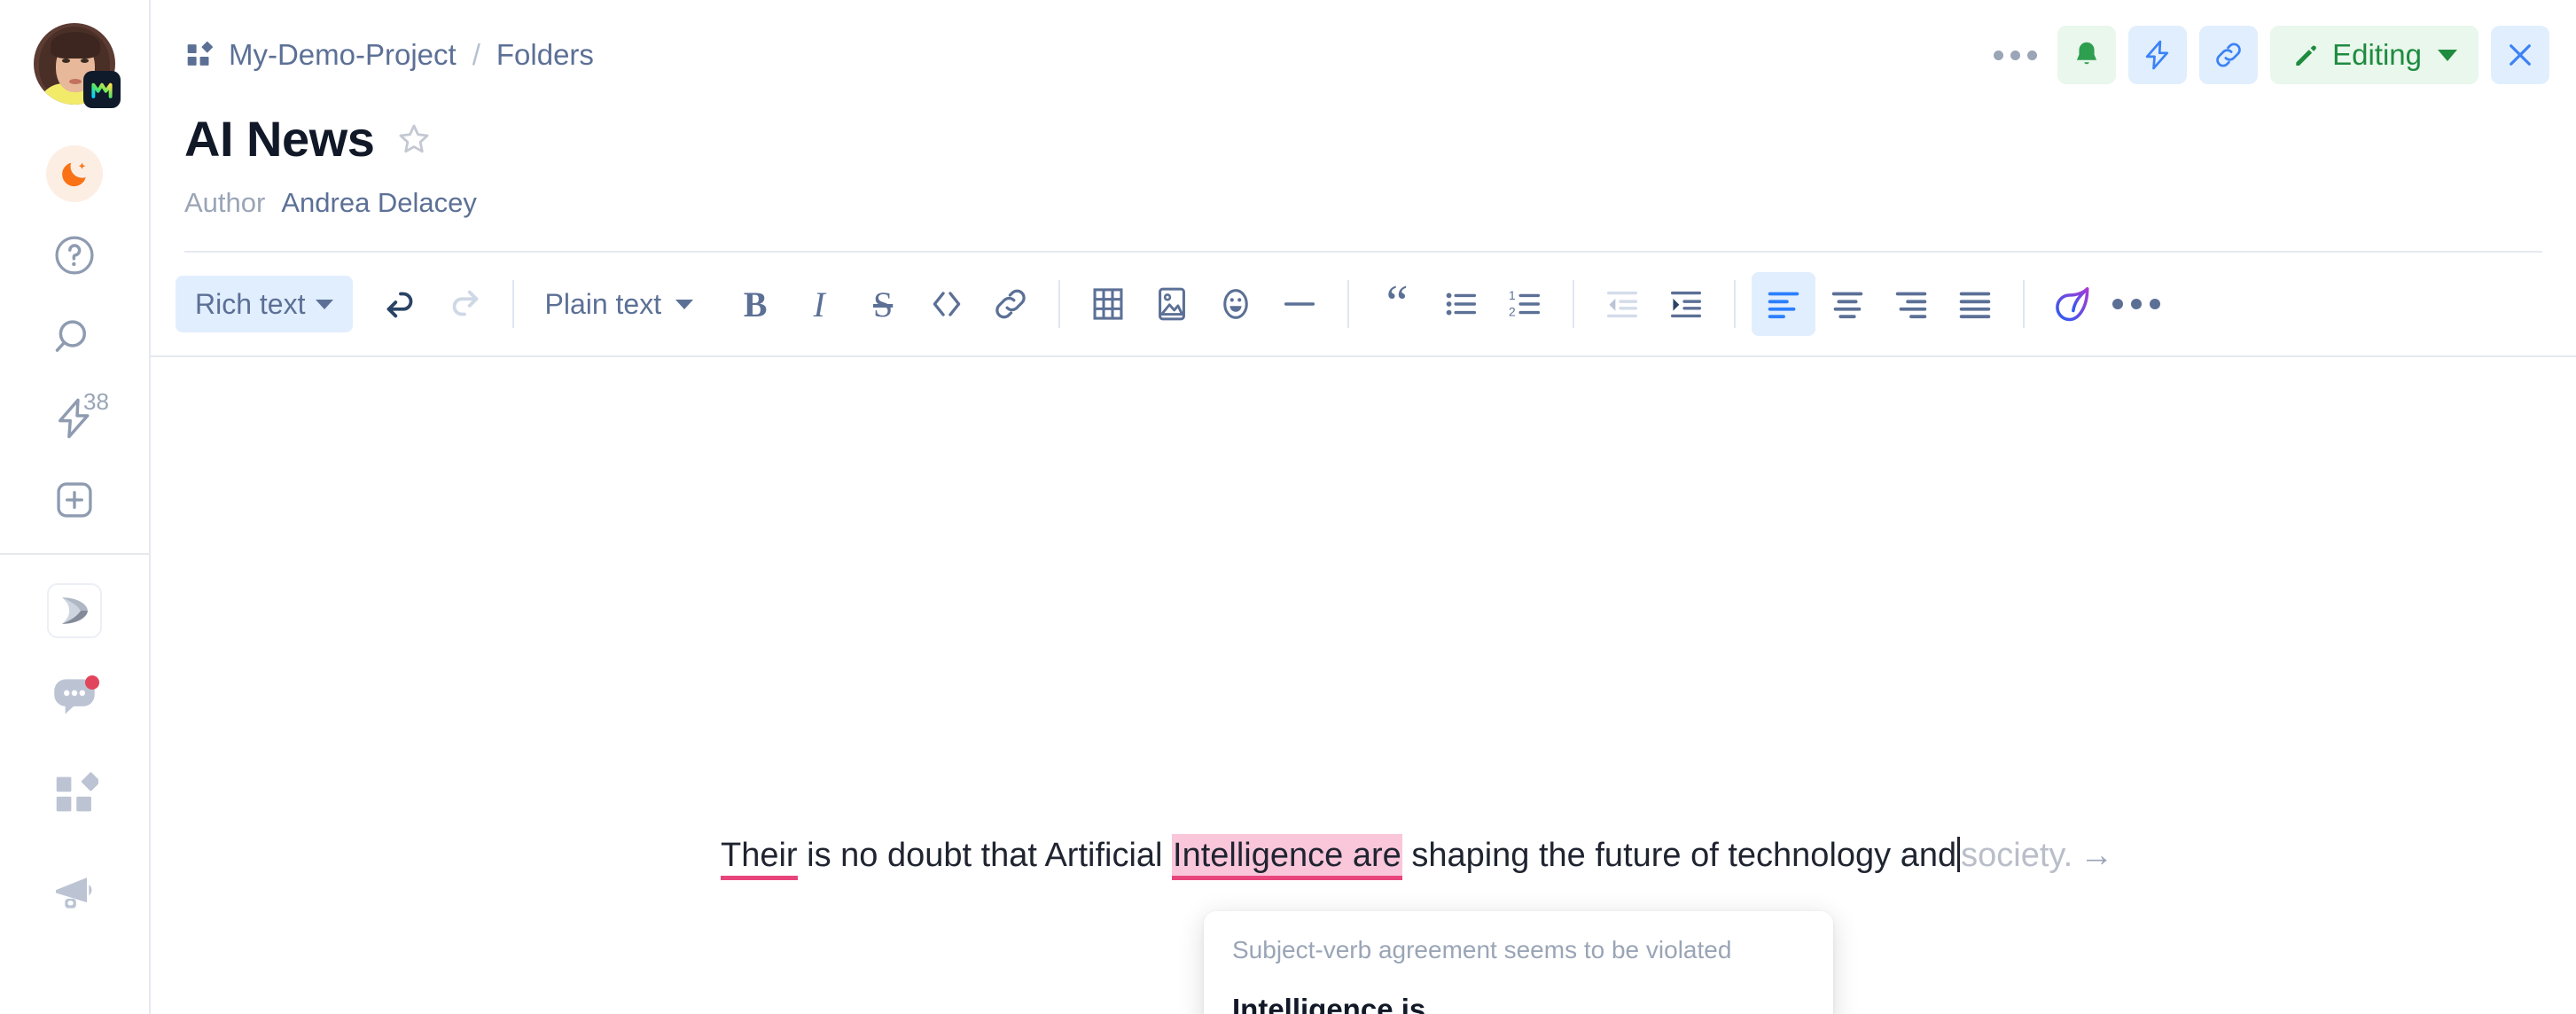 This screenshot has width=2576, height=1014. Describe the element at coordinates (74, 418) in the screenshot. I see `sidebar-item-quick-actions: 38` at that location.